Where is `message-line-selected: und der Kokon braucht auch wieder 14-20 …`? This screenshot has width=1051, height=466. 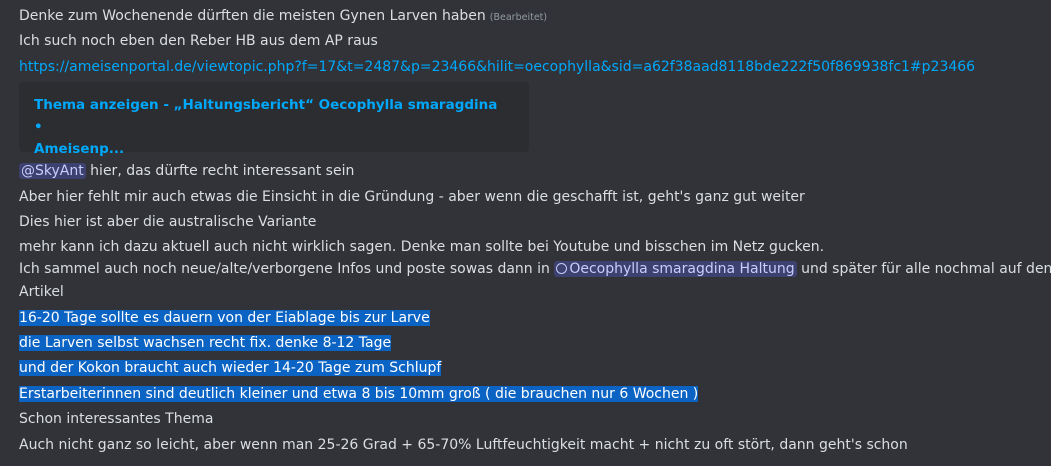 message-line-selected: und der Kokon braucht auch wieder 14-20 … is located at coordinates (230, 368).